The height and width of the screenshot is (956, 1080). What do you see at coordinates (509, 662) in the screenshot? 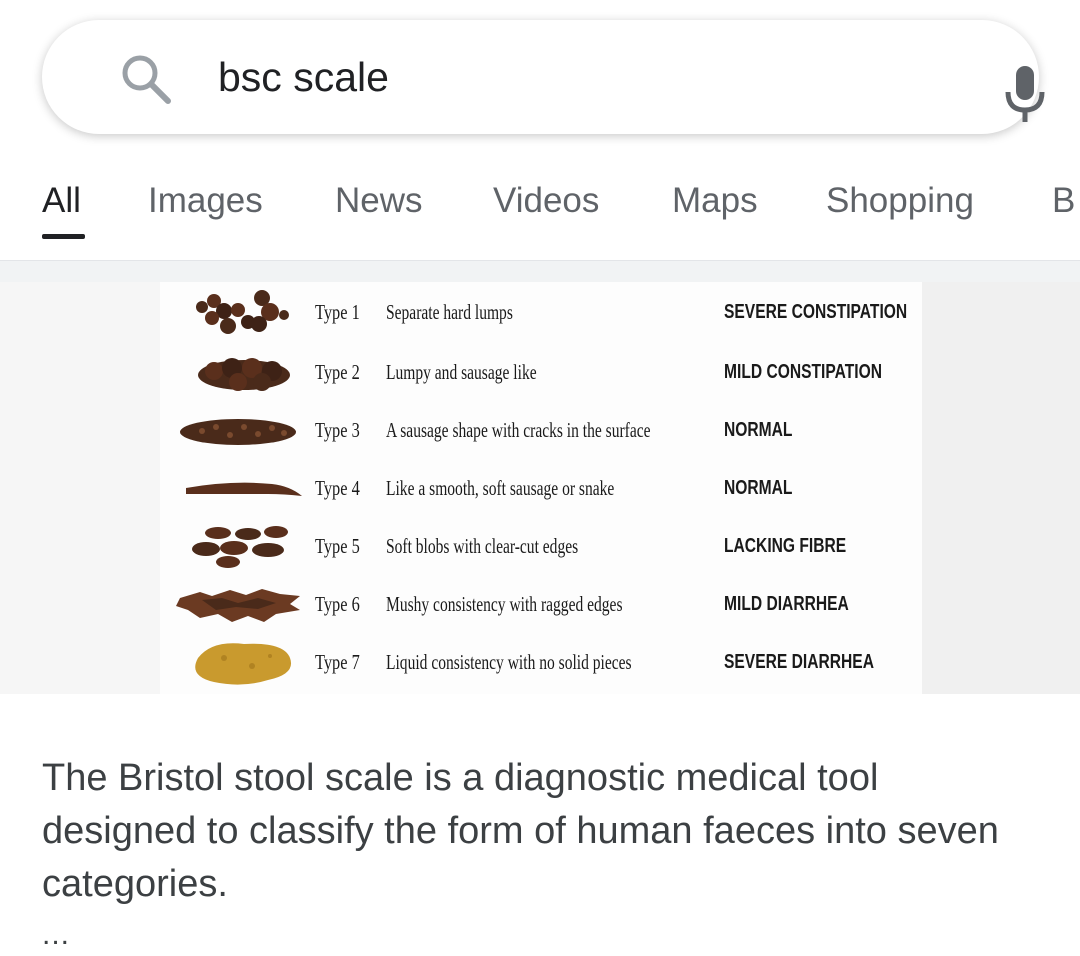
I see `type-description: Liquid consistency with no solid pieces` at bounding box center [509, 662].